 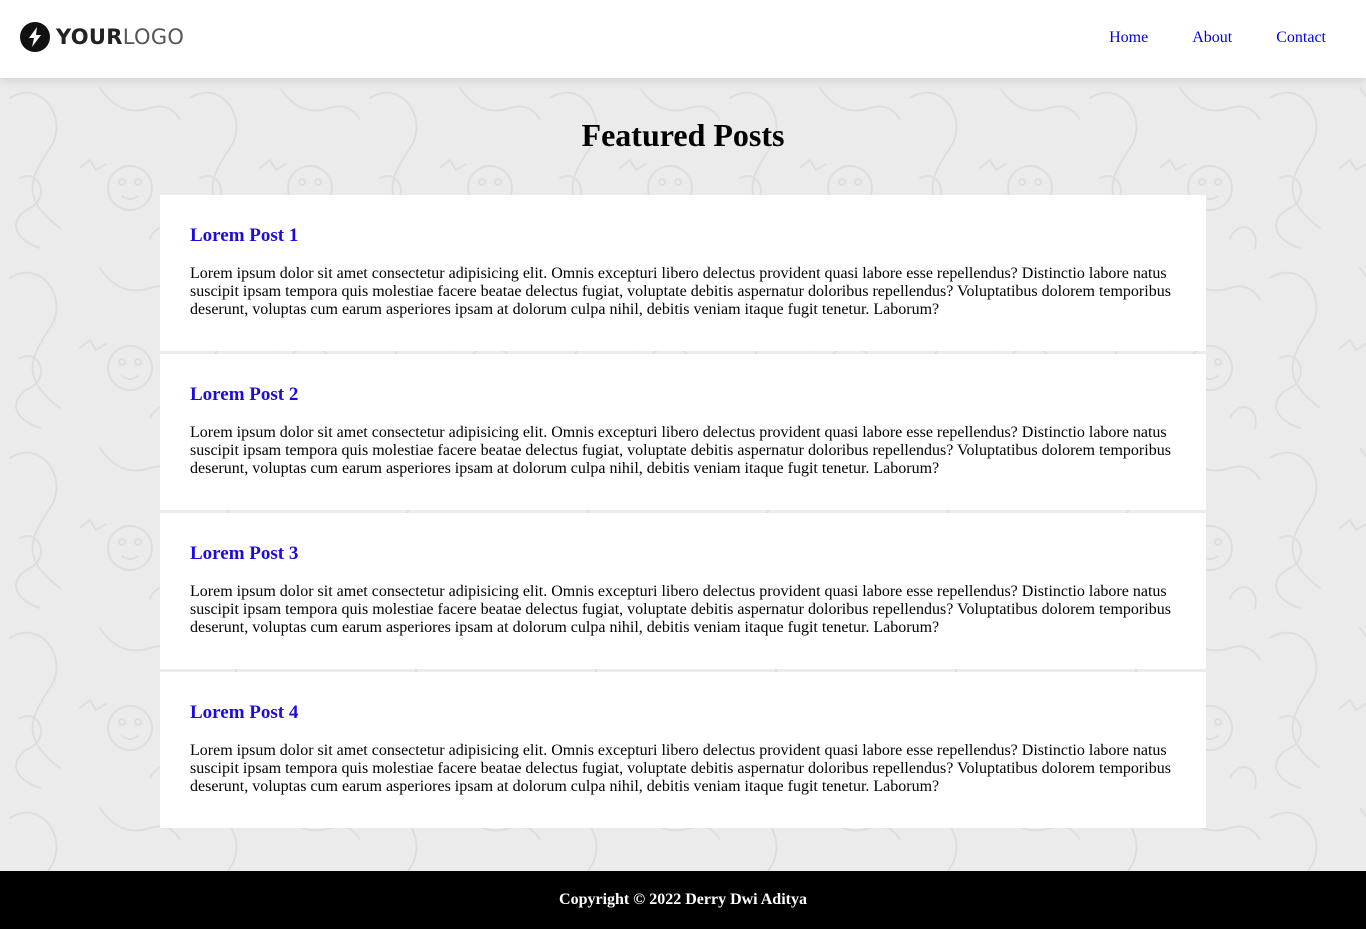 I want to click on site-logo: YOURLOGO, so click(x=102, y=37).